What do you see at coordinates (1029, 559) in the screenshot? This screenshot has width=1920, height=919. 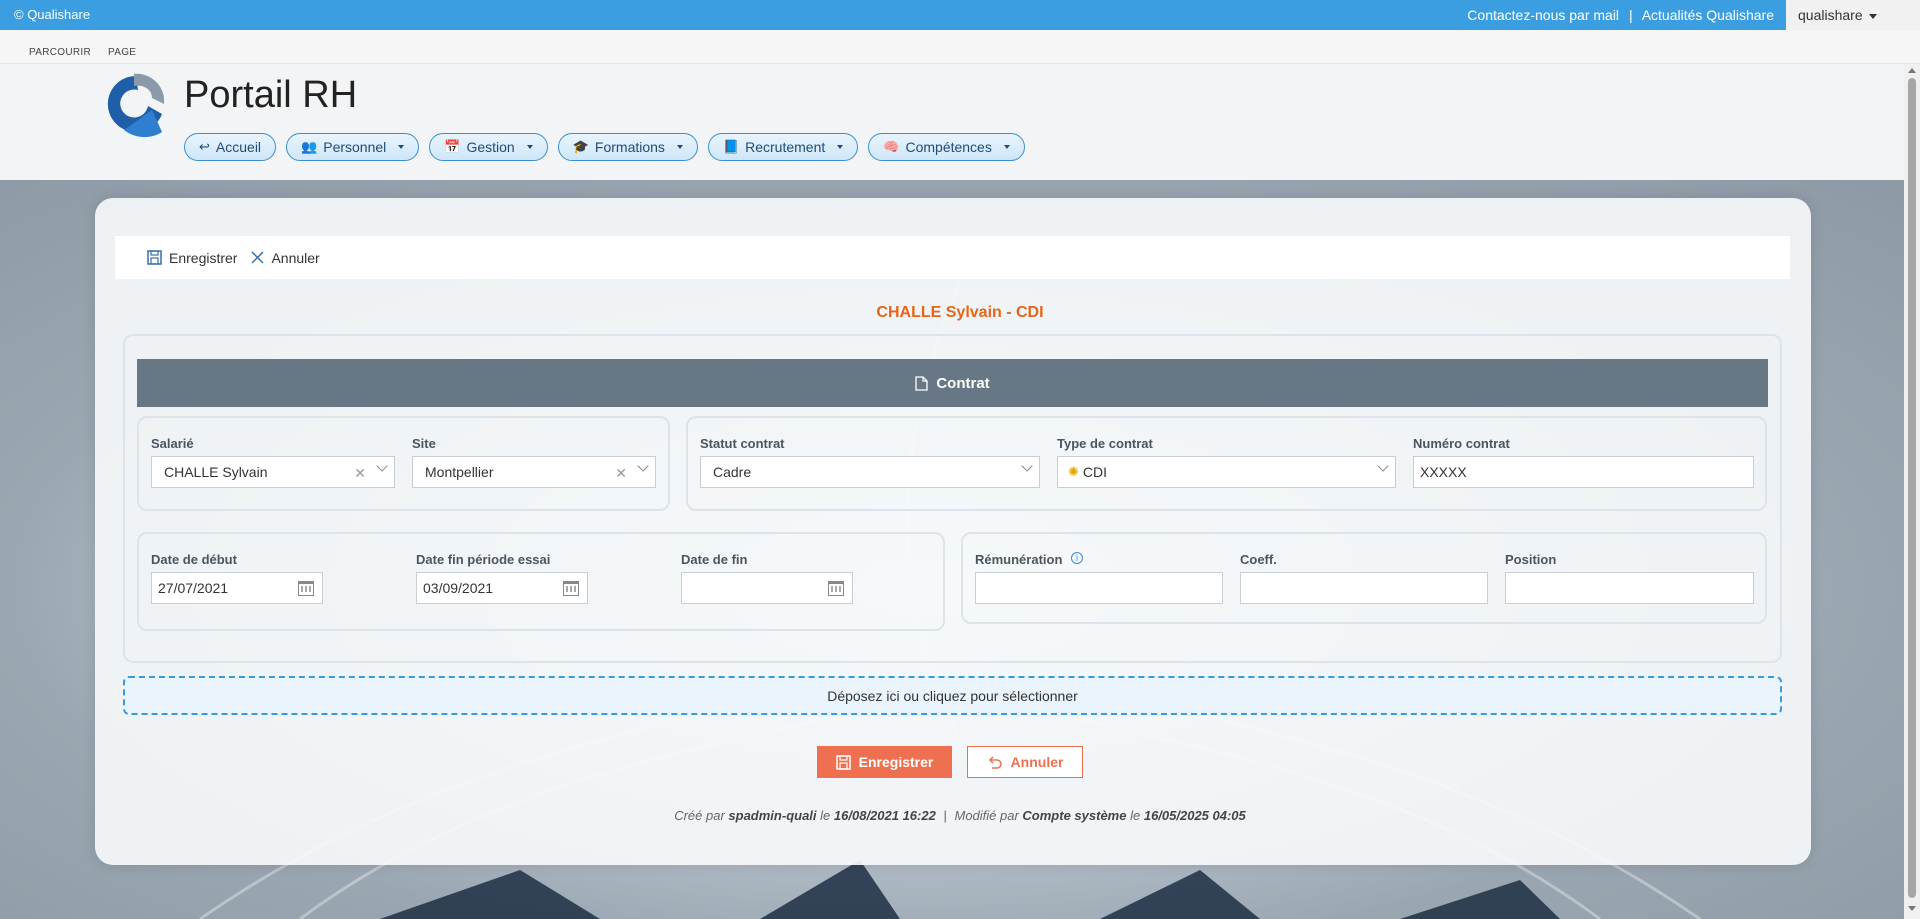 I see `remuneration-label: Rémunération i` at bounding box center [1029, 559].